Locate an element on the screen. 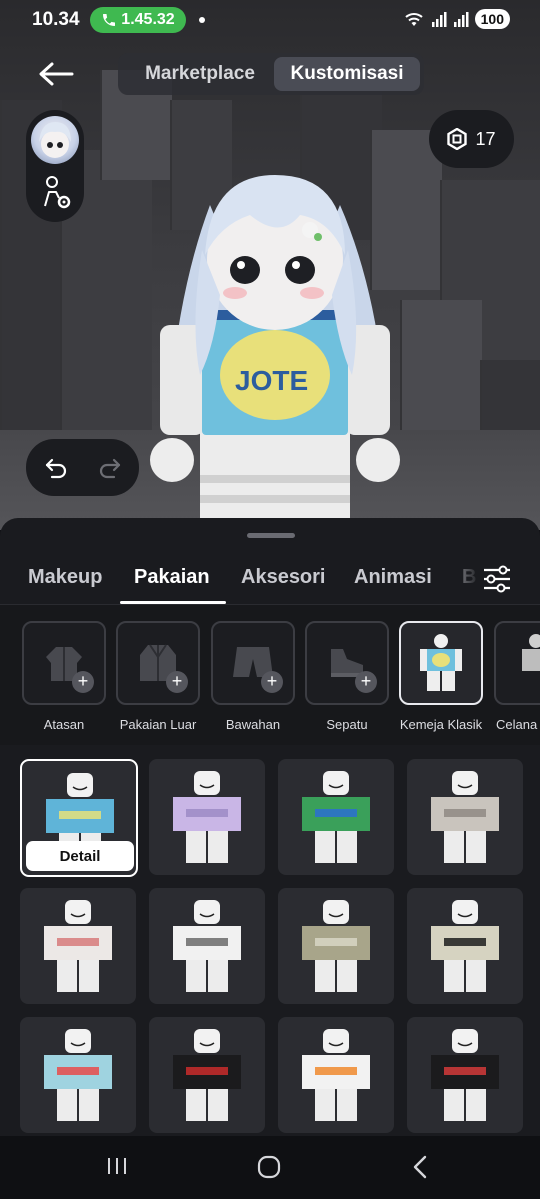 The image size is (540, 1199). filter-button is located at coordinates (497, 579).